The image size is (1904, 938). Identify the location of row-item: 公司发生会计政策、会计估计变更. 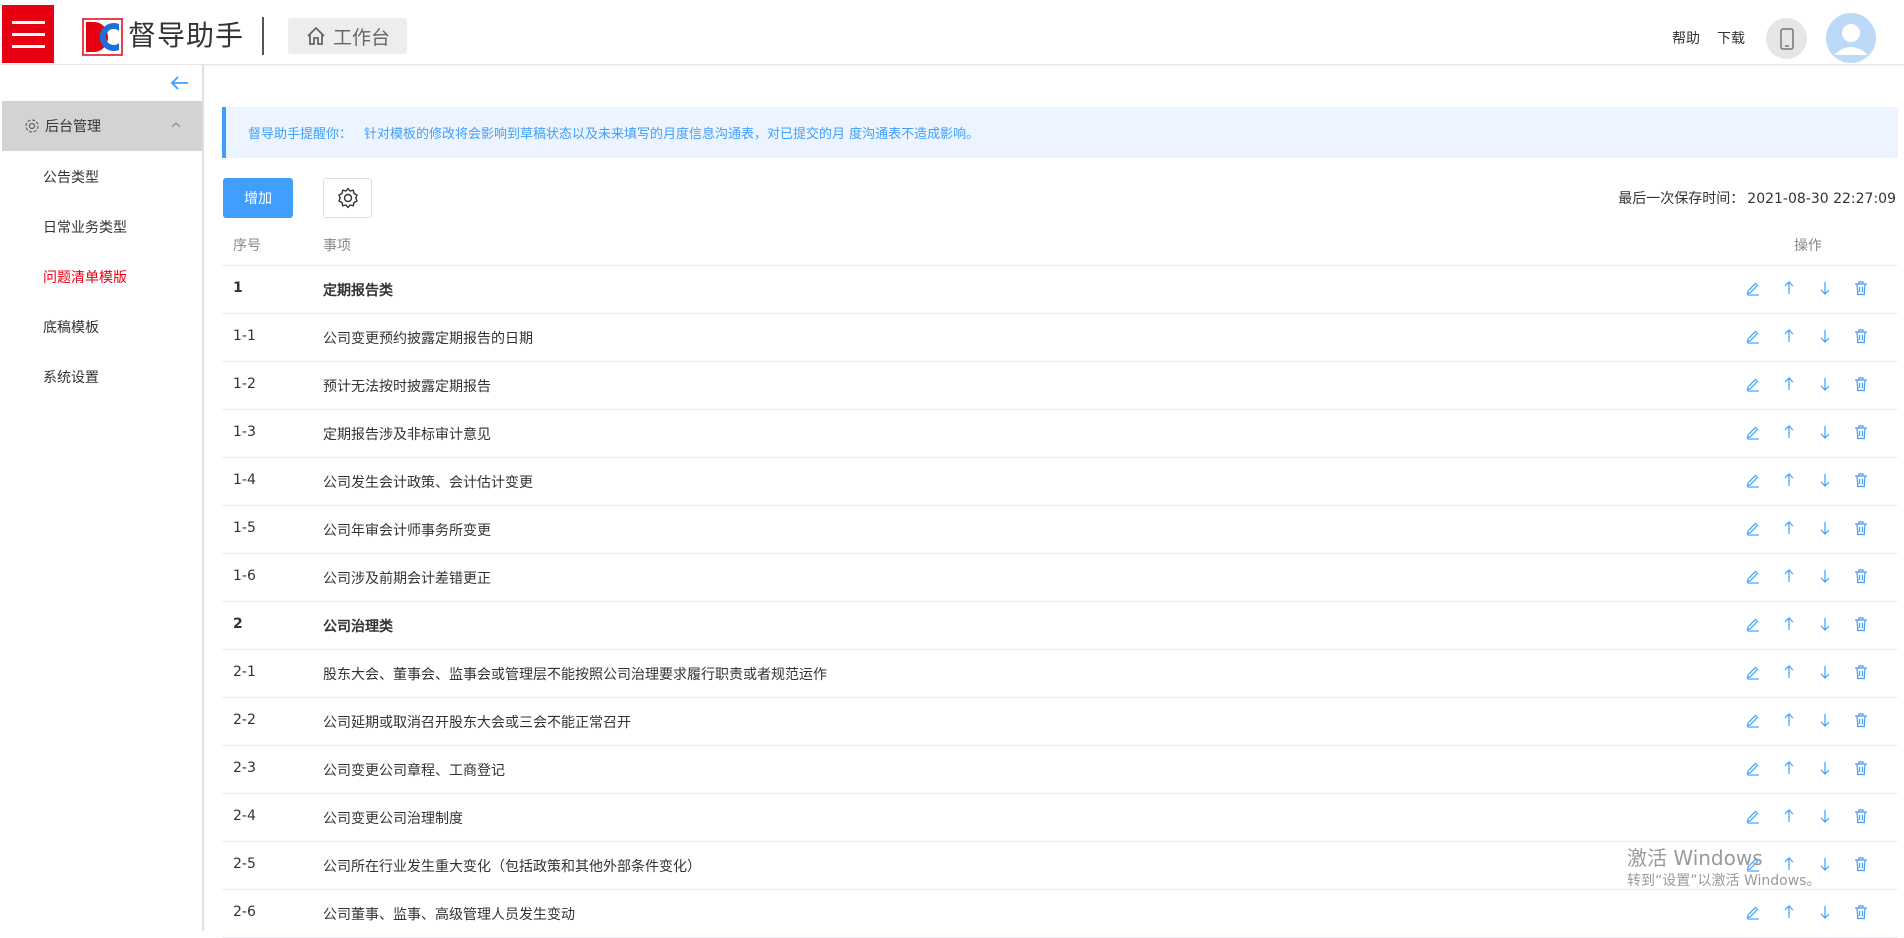
(428, 483).